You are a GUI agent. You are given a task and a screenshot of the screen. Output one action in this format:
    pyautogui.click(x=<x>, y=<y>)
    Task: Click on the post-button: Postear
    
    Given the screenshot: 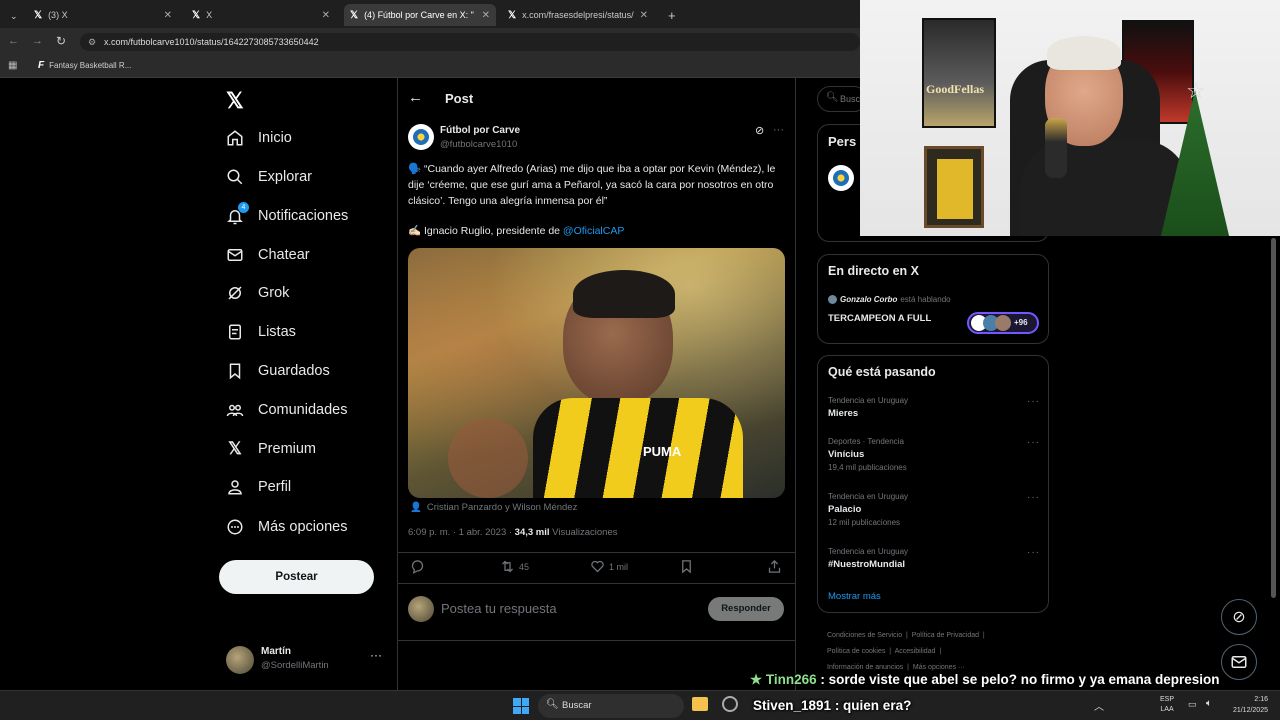 What is the action you would take?
    pyautogui.click(x=296, y=577)
    